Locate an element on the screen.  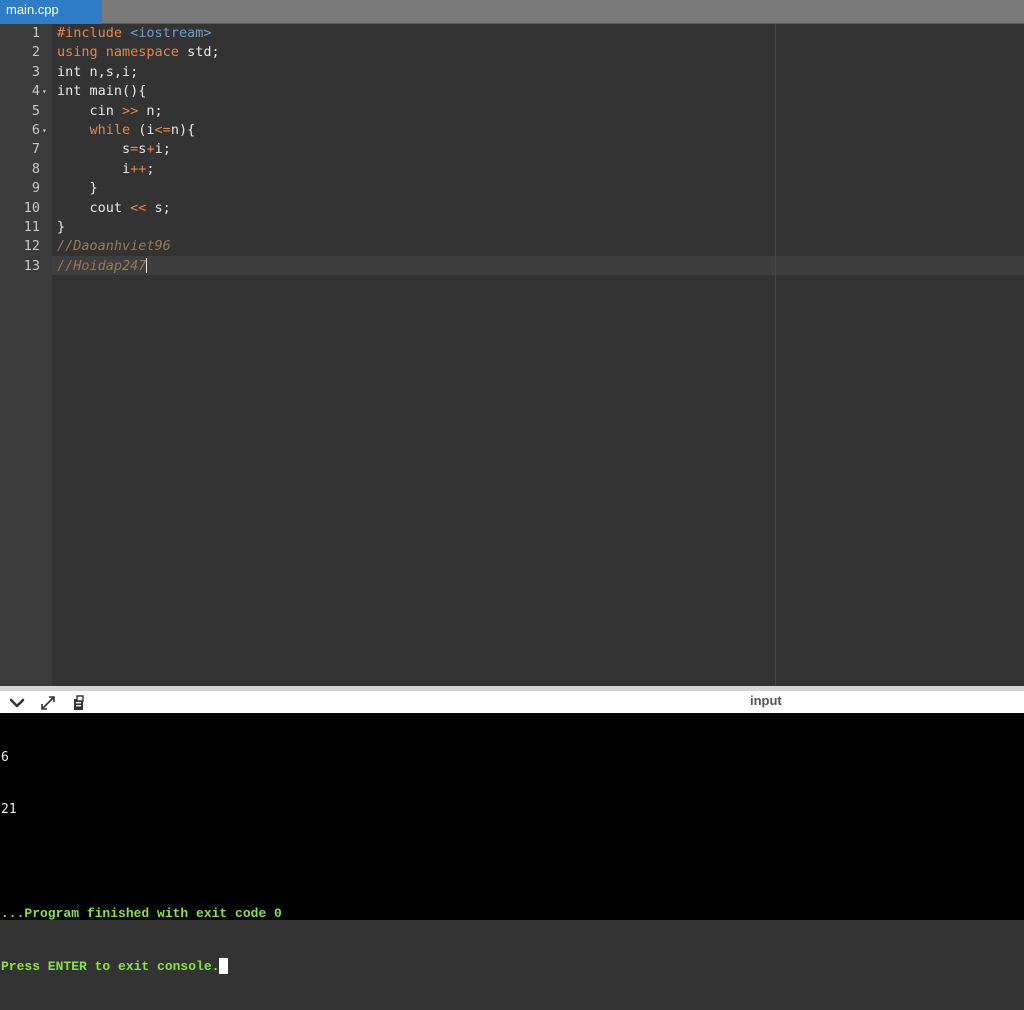
code-line: 3 int n,s,i; is located at coordinates (512, 72).